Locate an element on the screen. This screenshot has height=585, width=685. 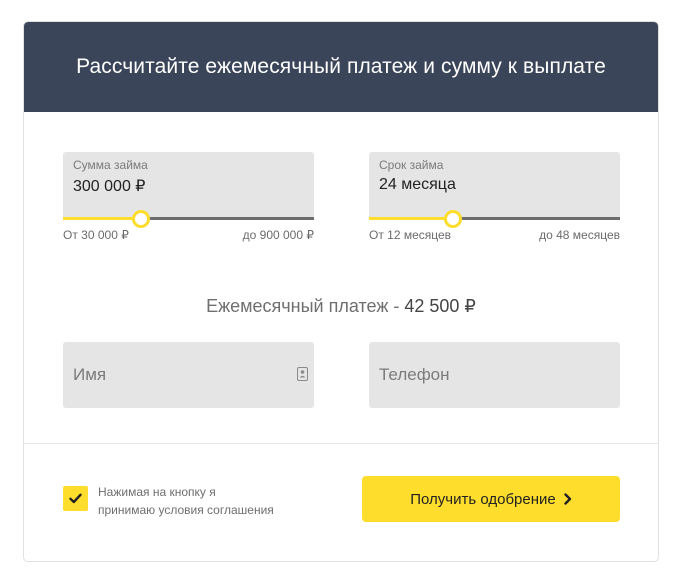
loan-amount-track-fill is located at coordinates (102, 218).